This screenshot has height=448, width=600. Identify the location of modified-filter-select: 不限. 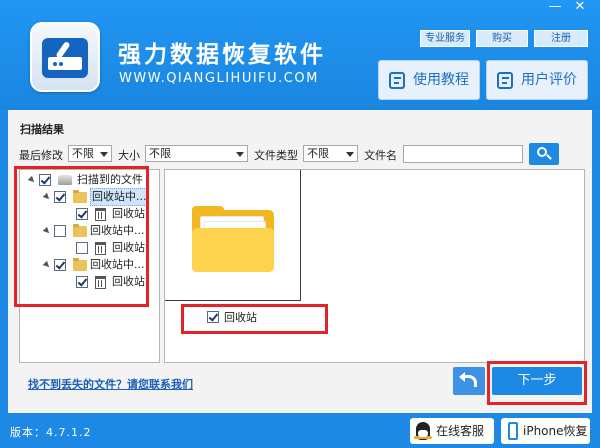
(90, 153).